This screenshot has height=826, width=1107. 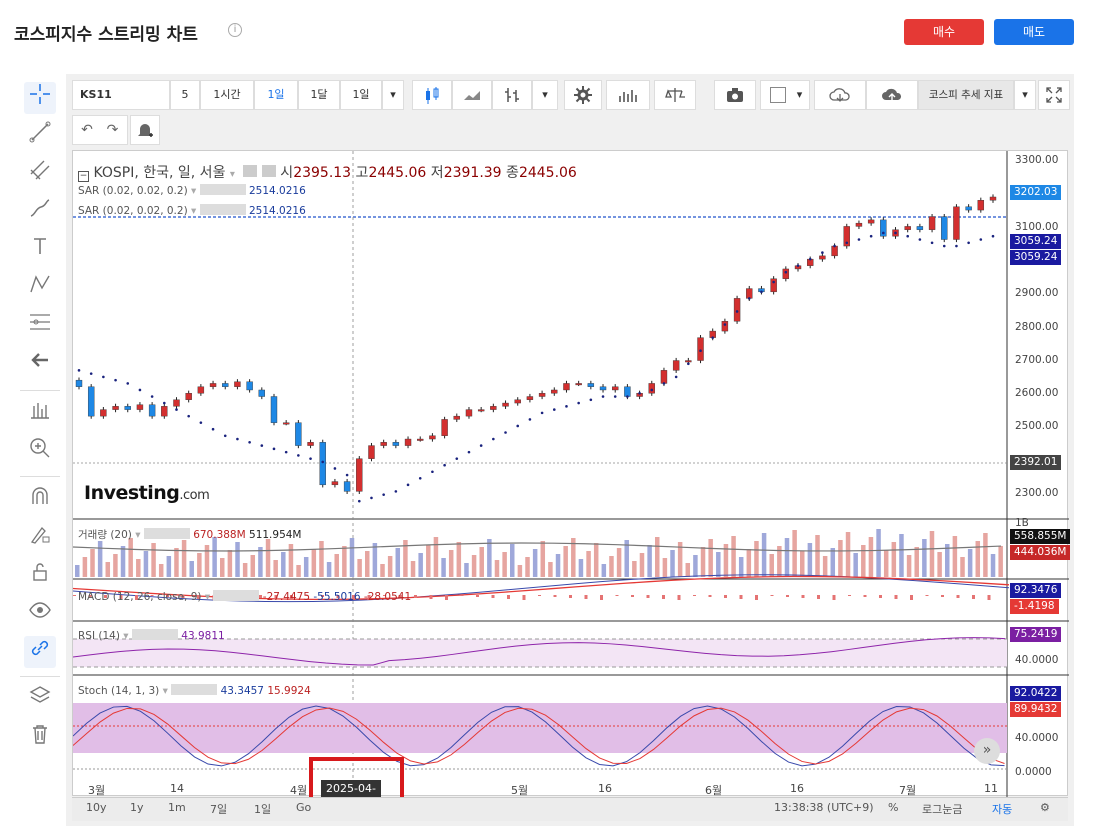 I want to click on range-1y: 1y, so click(x=137, y=807).